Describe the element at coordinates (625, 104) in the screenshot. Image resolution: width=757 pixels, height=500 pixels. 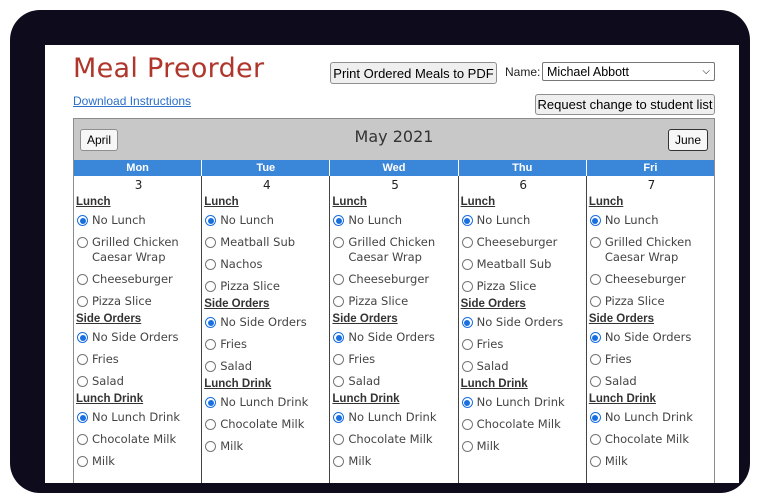
I see `request-change-button: Request change to student list` at that location.